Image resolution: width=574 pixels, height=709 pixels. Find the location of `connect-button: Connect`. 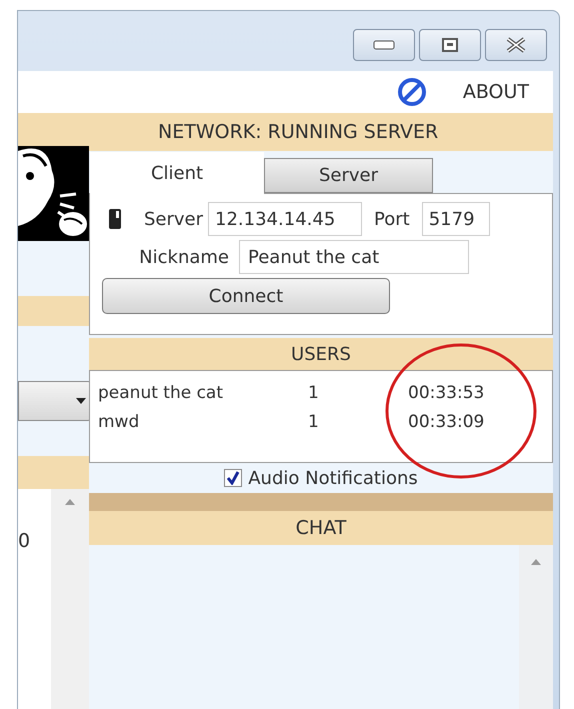

connect-button: Connect is located at coordinates (246, 296).